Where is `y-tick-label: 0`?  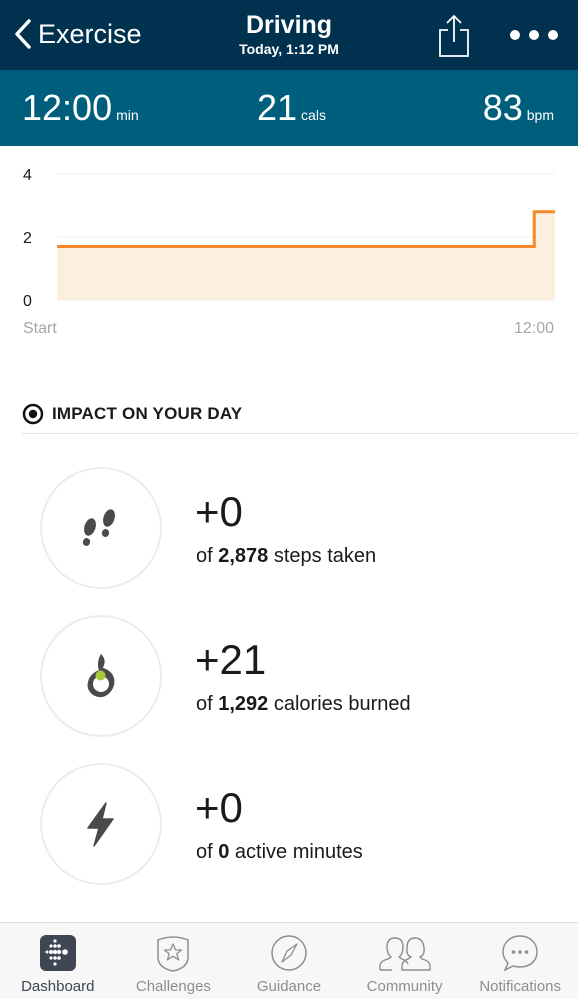
y-tick-label: 0 is located at coordinates (27, 301).